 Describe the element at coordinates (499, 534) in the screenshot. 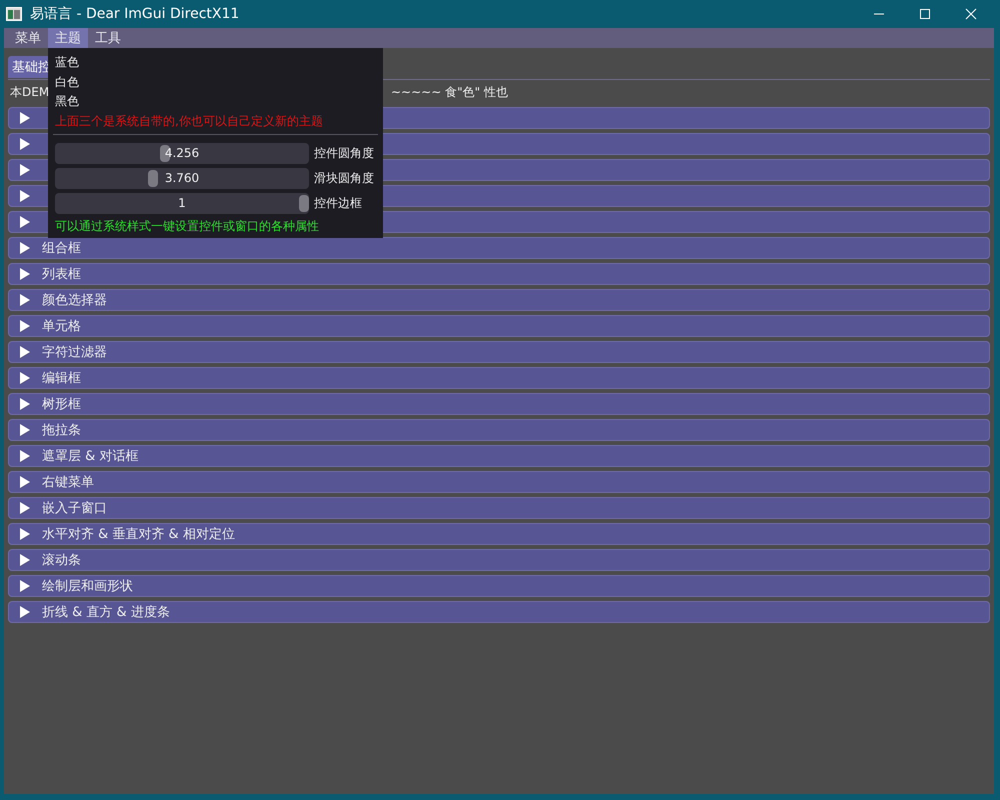

I see `collapsing-header: 水平对齐 & 垂直对齐 & 相对定位` at that location.